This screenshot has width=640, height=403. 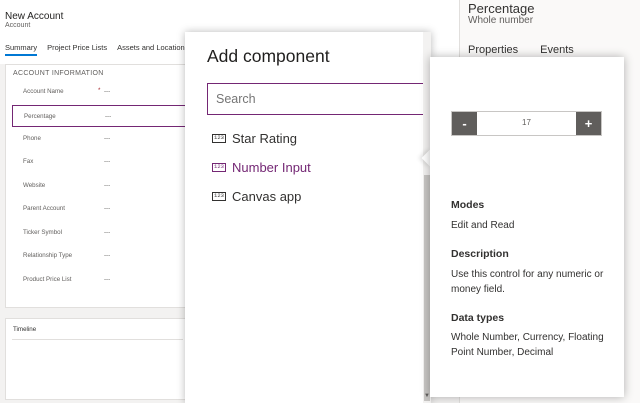 I want to click on field-label: Account Name, so click(x=43, y=91).